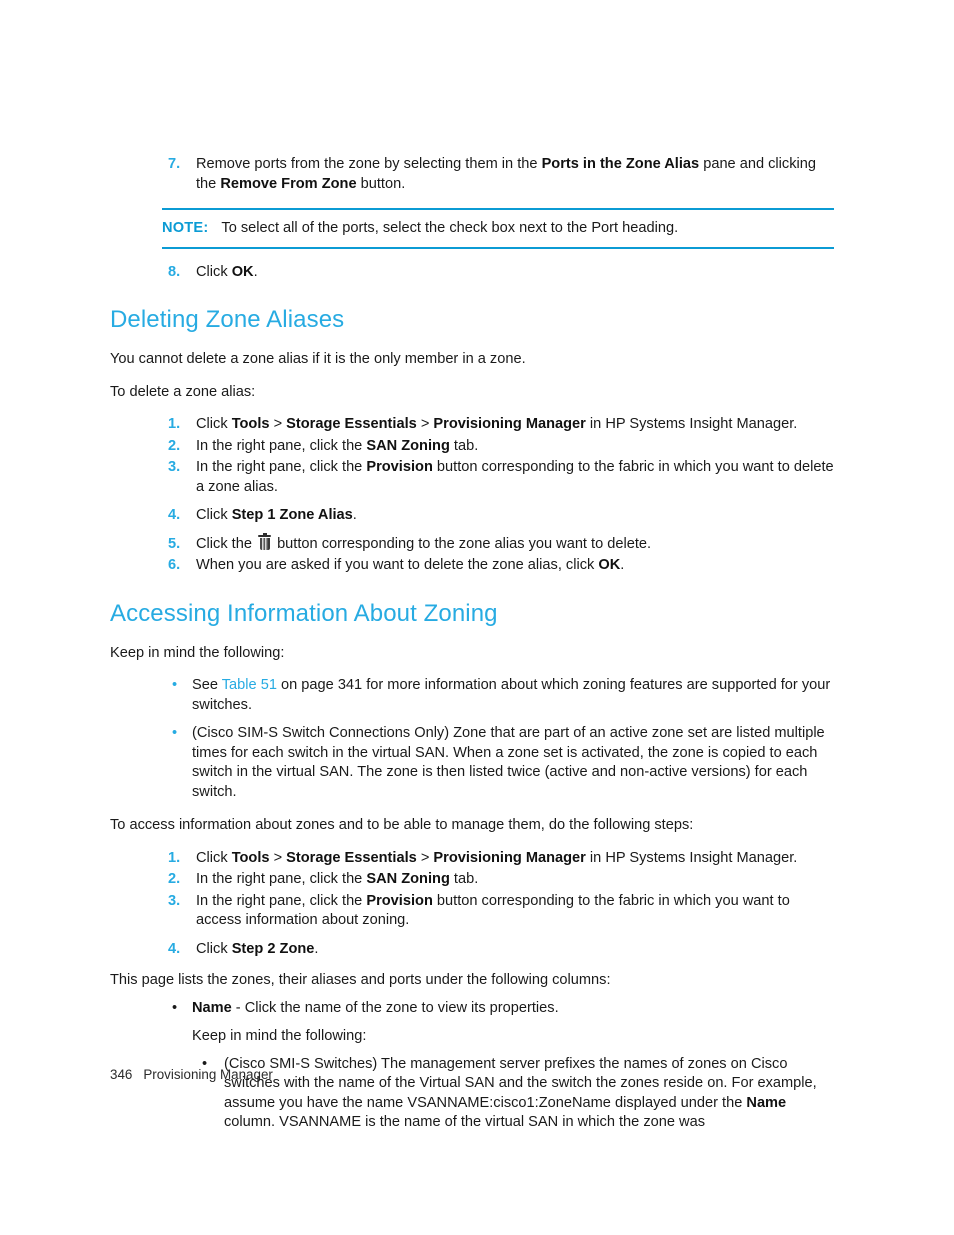 The image size is (954, 1235). Describe the element at coordinates (279, 1036) in the screenshot. I see `paragraph-keep-in-mind-nested: Keep in mind the following:` at that location.